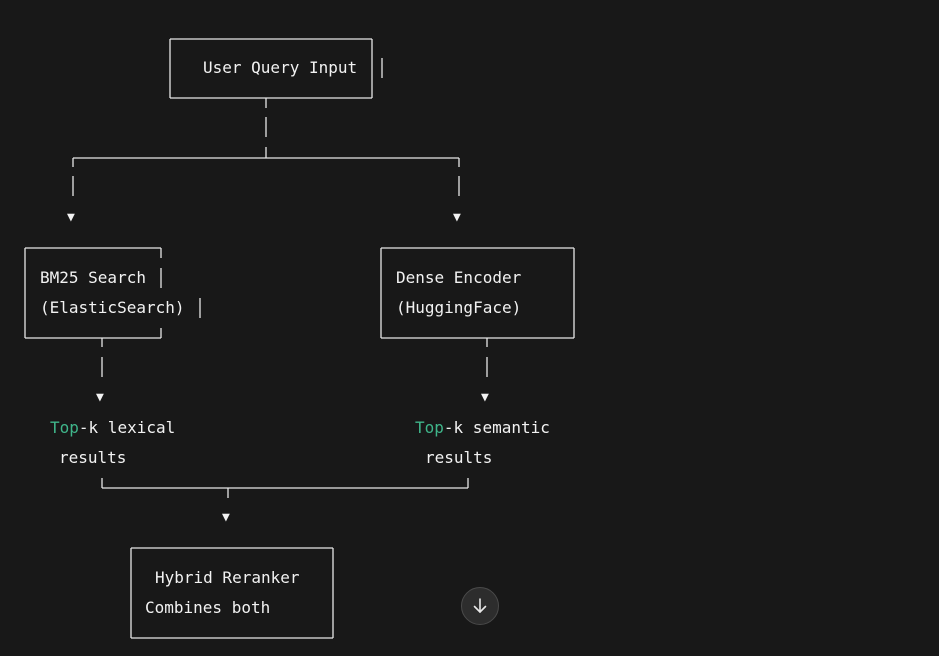 The image size is (939, 656). What do you see at coordinates (459, 277) in the screenshot?
I see `dense-node-title: Dense Encoder` at bounding box center [459, 277].